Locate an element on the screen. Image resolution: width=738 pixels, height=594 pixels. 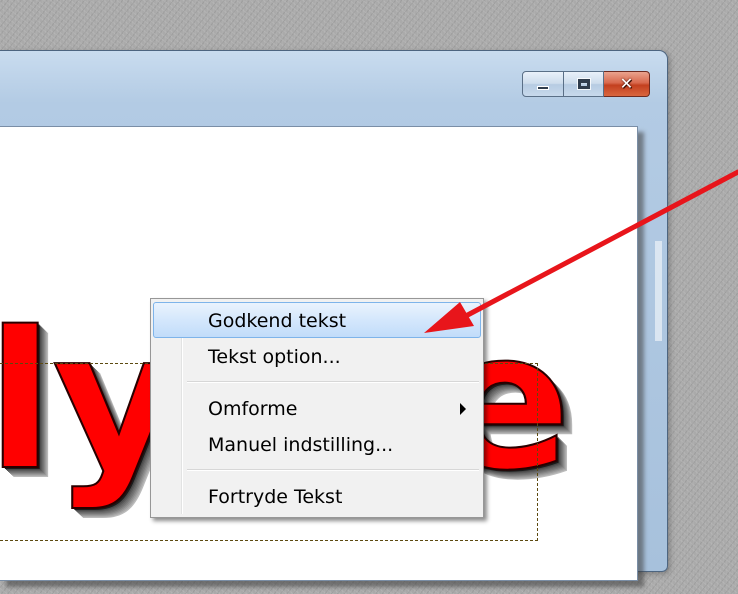
maximize-button is located at coordinates (584, 84).